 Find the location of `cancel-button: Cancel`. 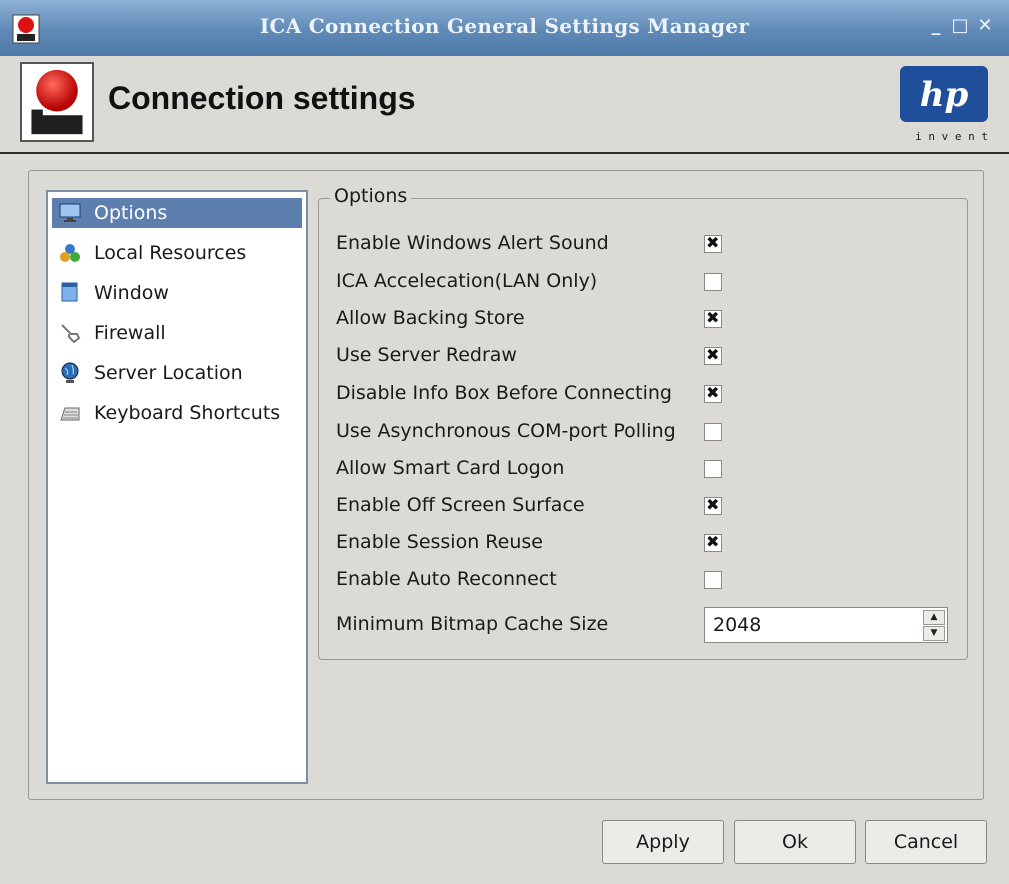

cancel-button: Cancel is located at coordinates (926, 842).